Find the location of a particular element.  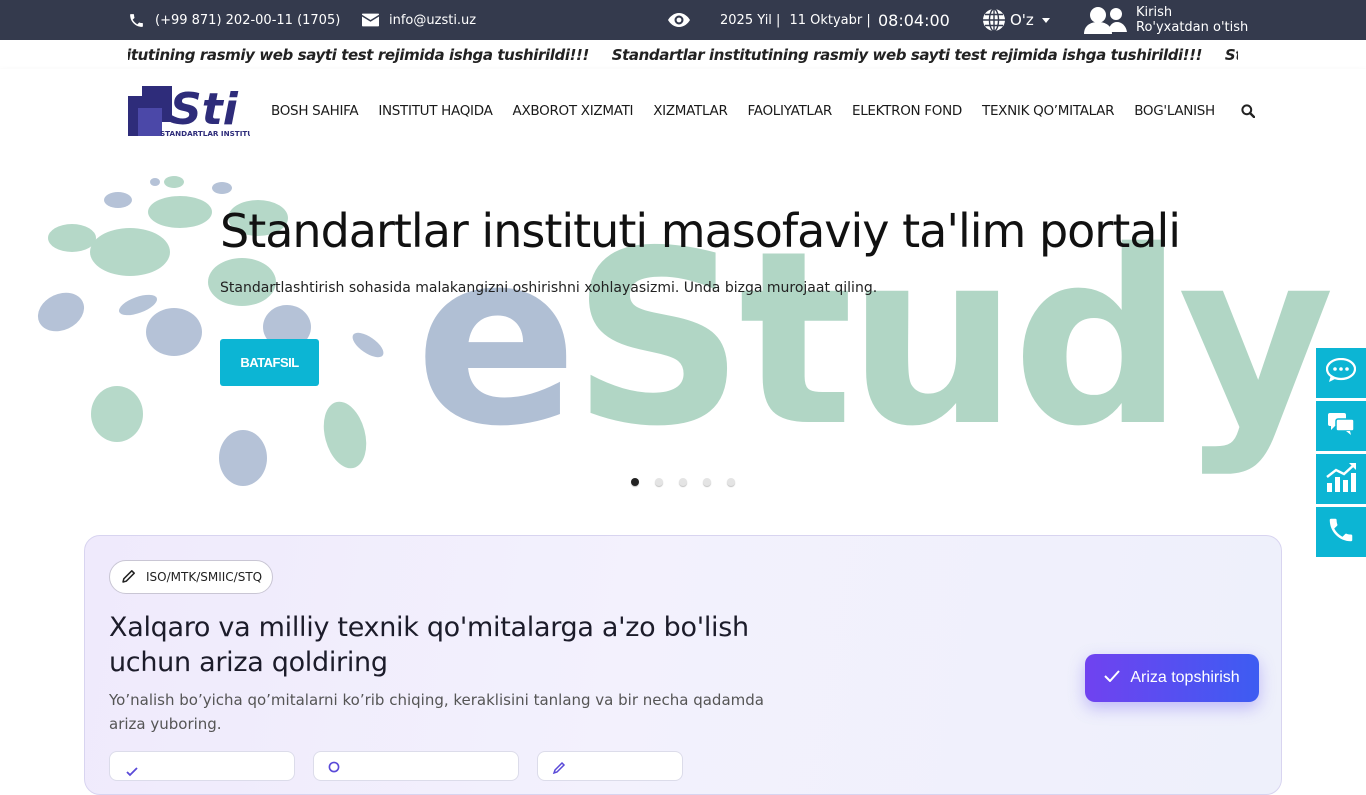

comments-icon is located at coordinates (1341, 426).